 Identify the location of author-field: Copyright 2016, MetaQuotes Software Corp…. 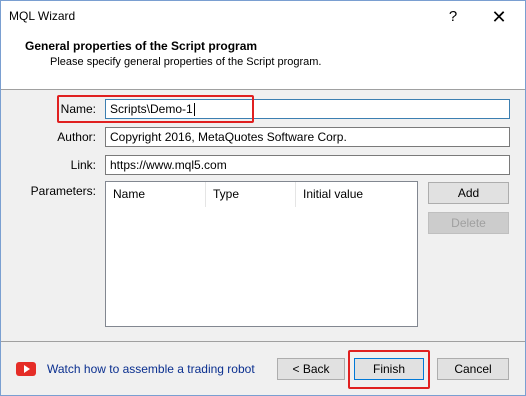
(307, 137).